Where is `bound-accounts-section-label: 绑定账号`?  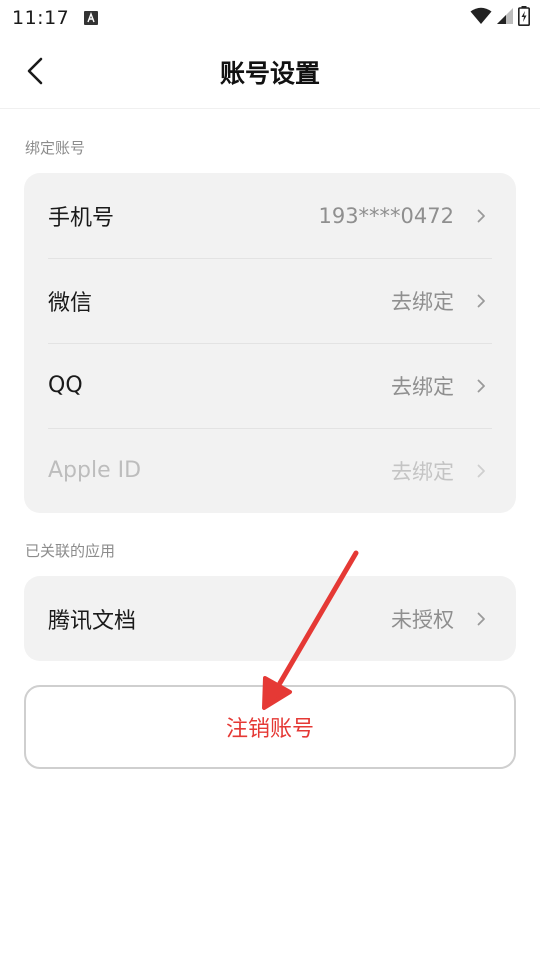
bound-accounts-section-label: 绑定账号 is located at coordinates (55, 148).